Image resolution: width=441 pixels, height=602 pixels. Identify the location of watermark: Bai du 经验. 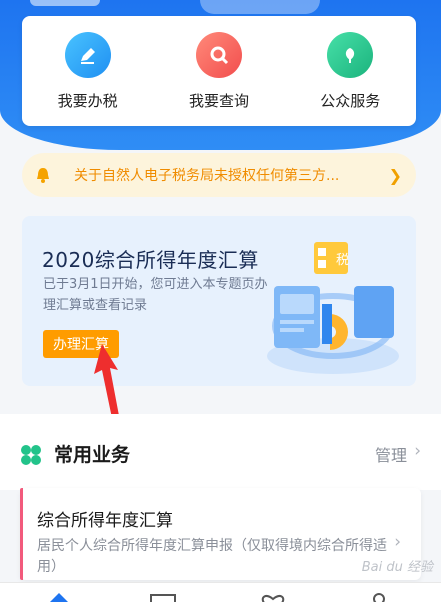
(397, 567).